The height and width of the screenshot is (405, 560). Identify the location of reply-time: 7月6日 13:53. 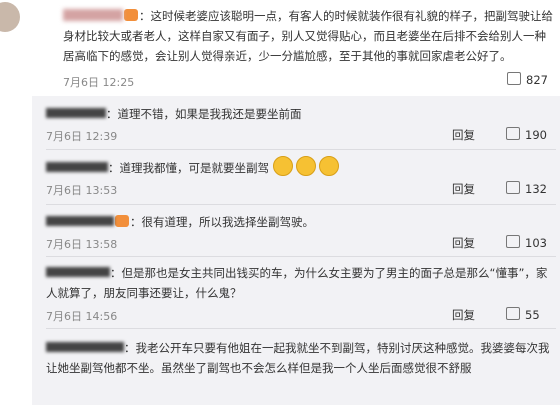
(82, 190).